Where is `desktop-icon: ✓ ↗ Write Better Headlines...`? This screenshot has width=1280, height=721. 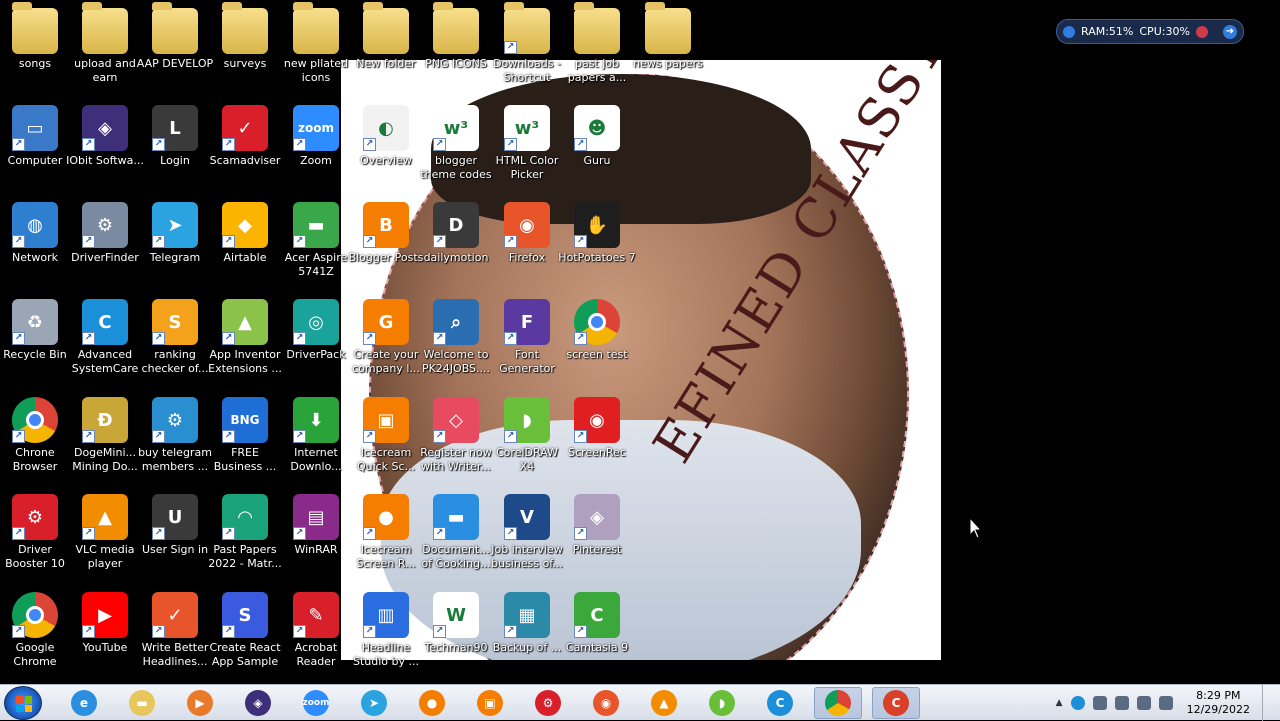 desktop-icon: ✓ ↗ Write Better Headlines... is located at coordinates (175, 638).